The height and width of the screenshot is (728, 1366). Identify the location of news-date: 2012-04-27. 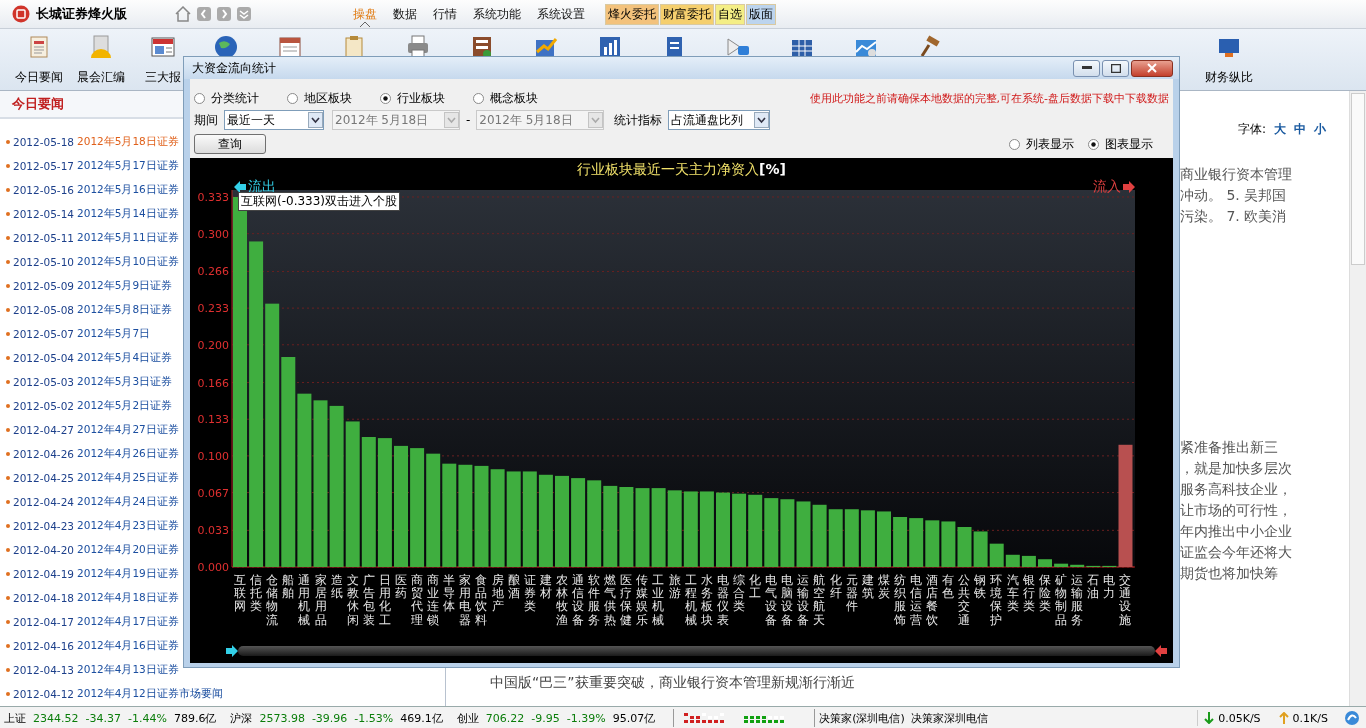
(44, 430).